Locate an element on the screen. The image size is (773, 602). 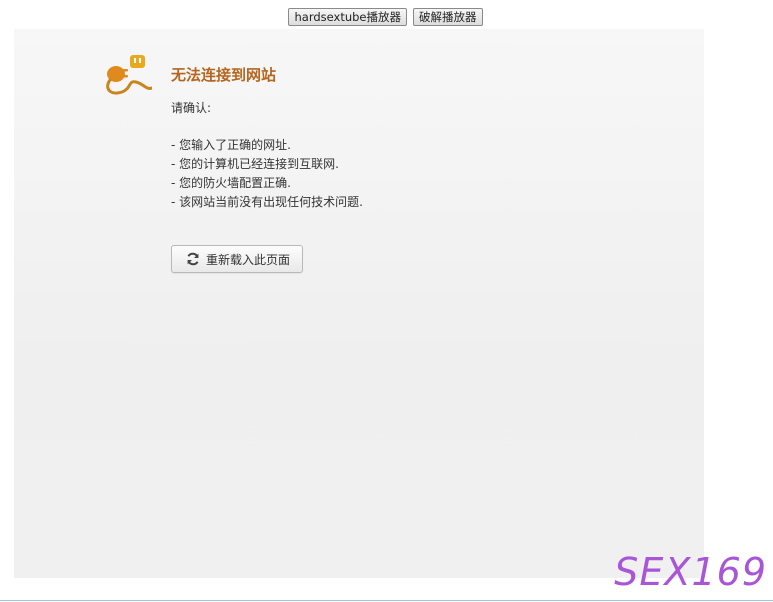
unplugged-plug-icon is located at coordinates (129, 75).